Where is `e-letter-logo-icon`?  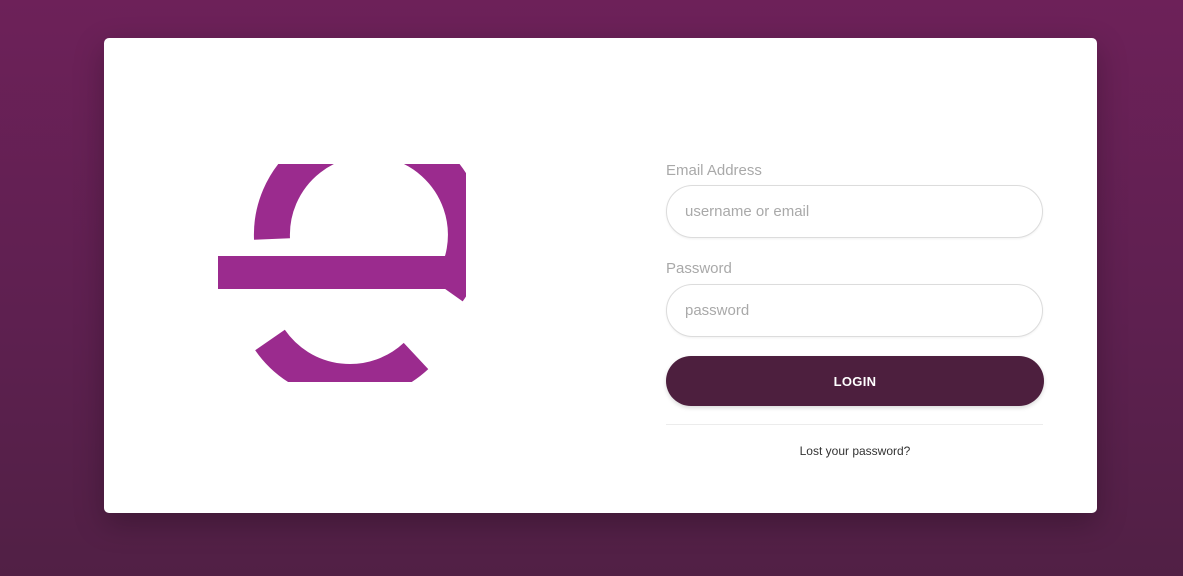 e-letter-logo-icon is located at coordinates (342, 273).